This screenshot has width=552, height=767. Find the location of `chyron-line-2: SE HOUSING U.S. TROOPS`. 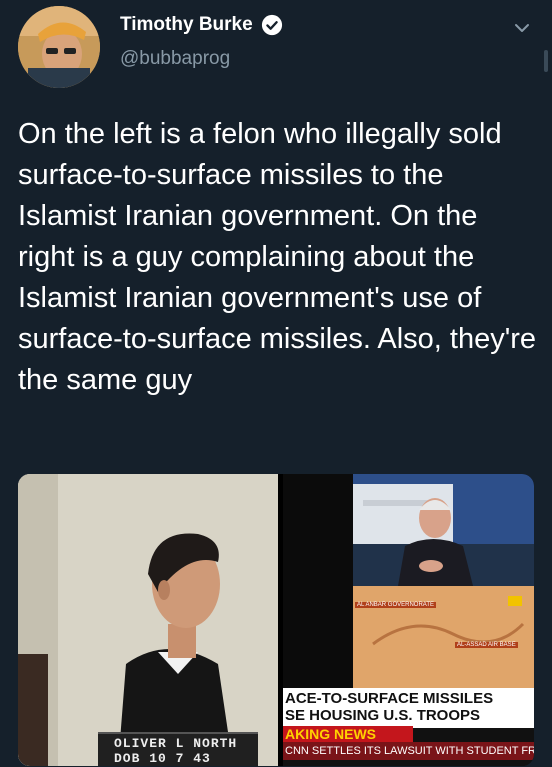

chyron-line-2: SE HOUSING U.S. TROOPS is located at coordinates (383, 715).